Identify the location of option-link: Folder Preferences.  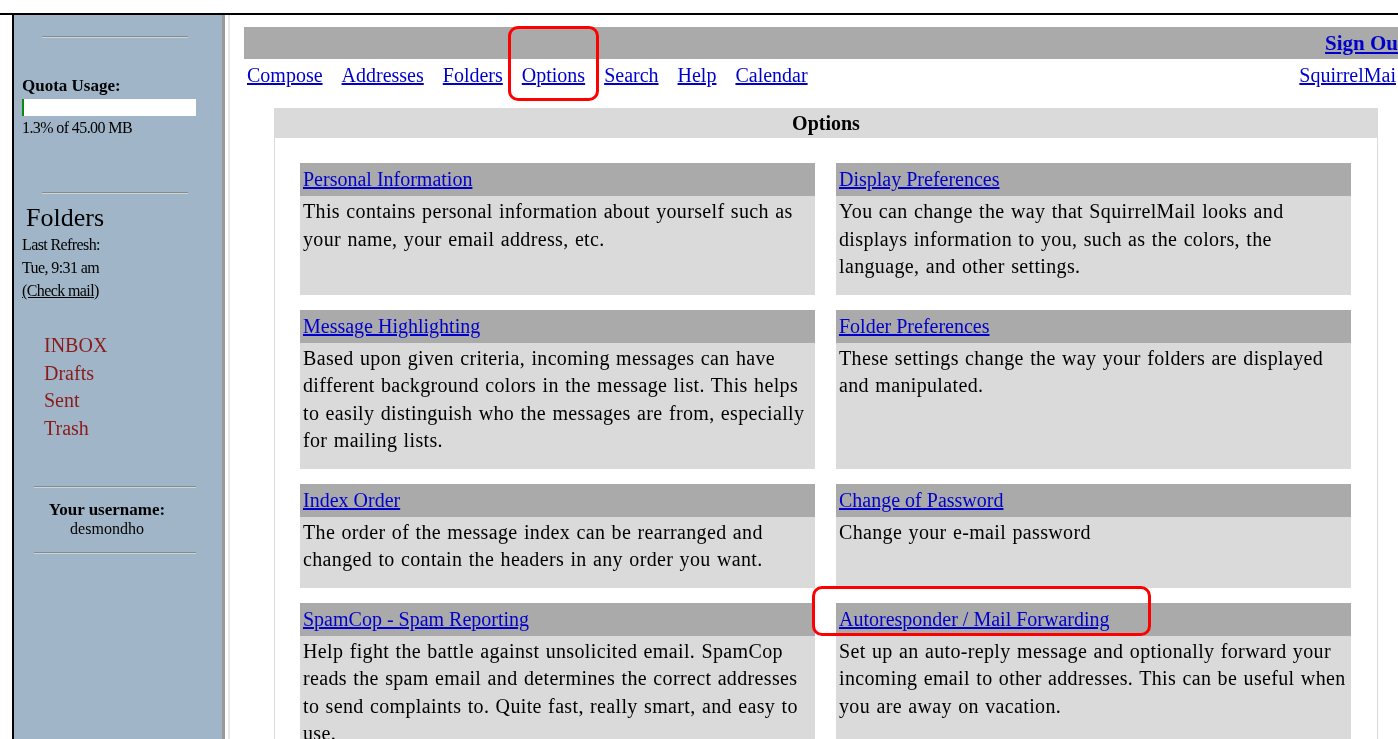
(914, 325).